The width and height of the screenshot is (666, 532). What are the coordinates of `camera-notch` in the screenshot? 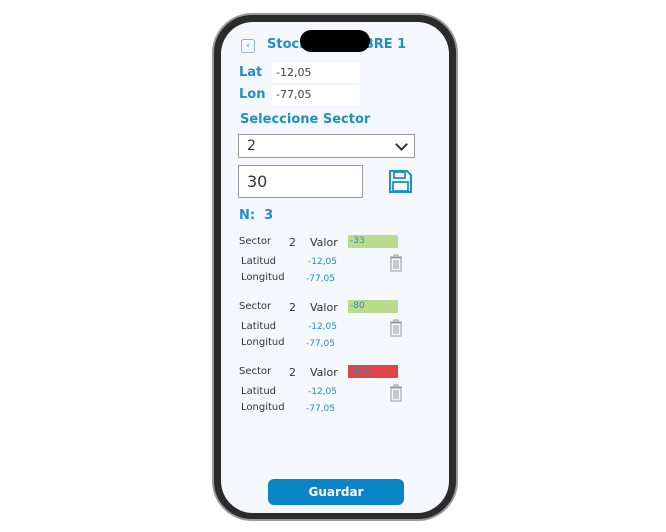 It's located at (335, 41).